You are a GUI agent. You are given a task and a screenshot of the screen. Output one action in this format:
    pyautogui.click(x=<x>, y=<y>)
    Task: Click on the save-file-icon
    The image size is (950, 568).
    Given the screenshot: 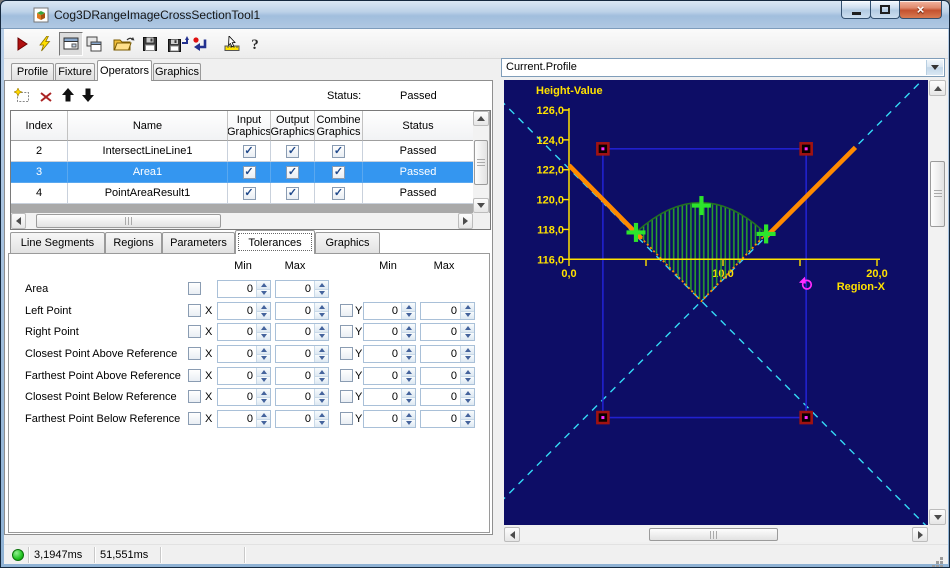 What is the action you would take?
    pyautogui.click(x=150, y=44)
    